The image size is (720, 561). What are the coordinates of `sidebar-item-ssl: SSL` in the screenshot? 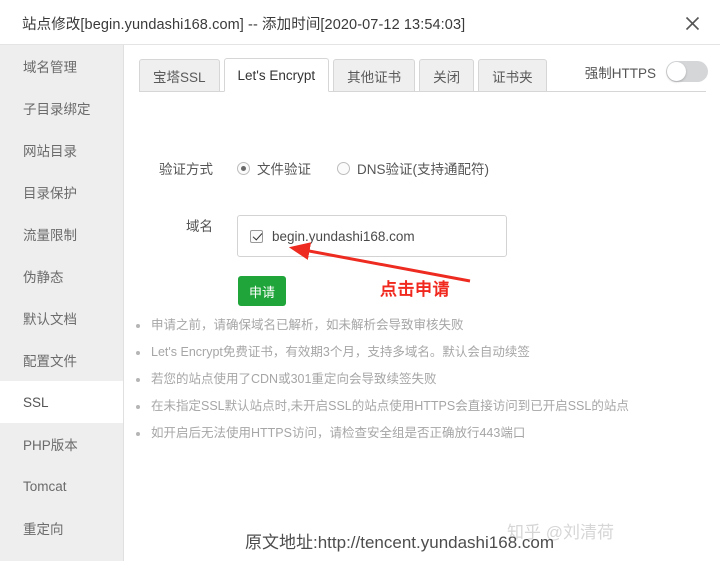 It's located at (61, 402).